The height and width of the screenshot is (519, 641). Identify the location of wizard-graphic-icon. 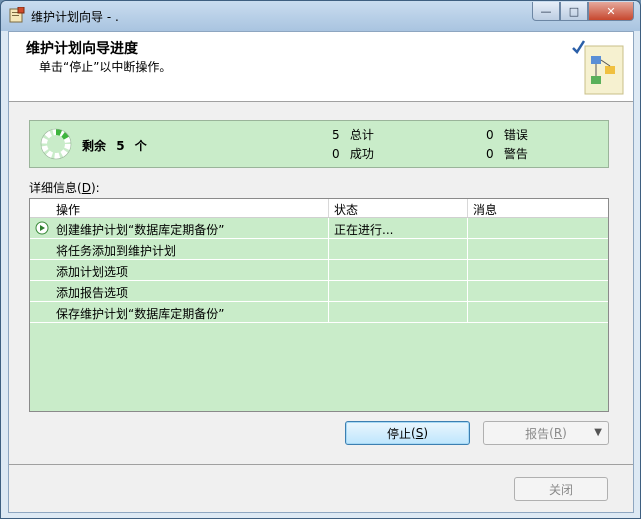
(598, 67).